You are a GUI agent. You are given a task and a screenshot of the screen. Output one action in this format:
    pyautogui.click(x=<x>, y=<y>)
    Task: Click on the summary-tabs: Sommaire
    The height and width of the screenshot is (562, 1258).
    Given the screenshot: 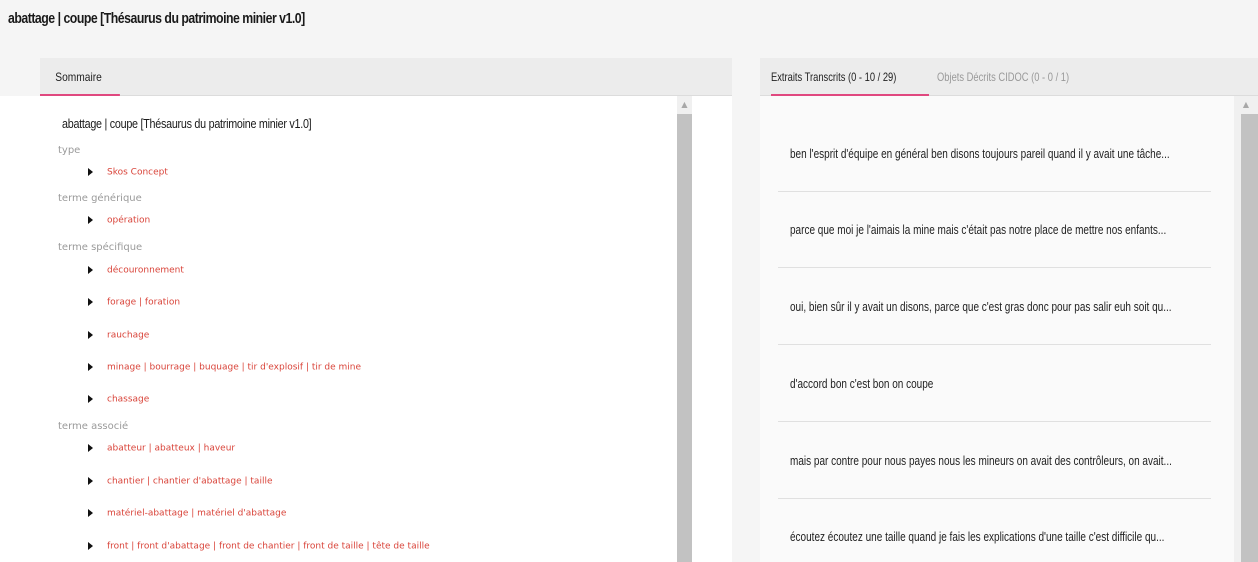 What is the action you would take?
    pyautogui.click(x=386, y=77)
    